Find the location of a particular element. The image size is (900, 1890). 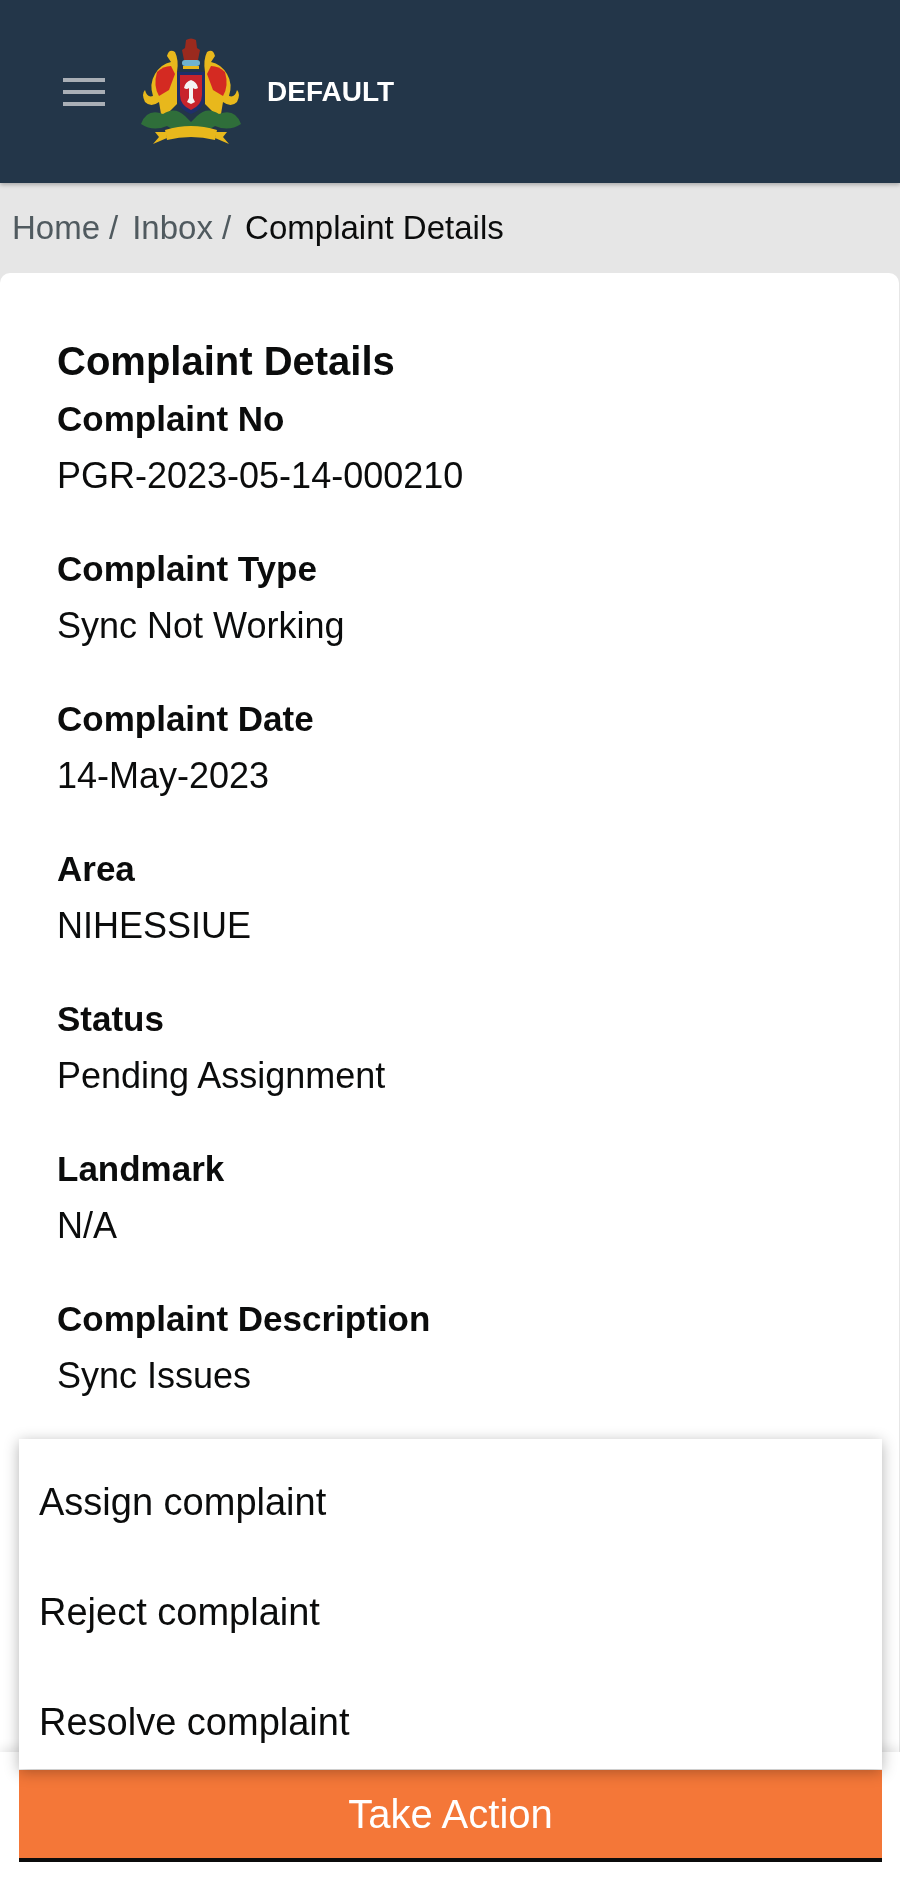

field-label: Complaint Description is located at coordinates (244, 1319).